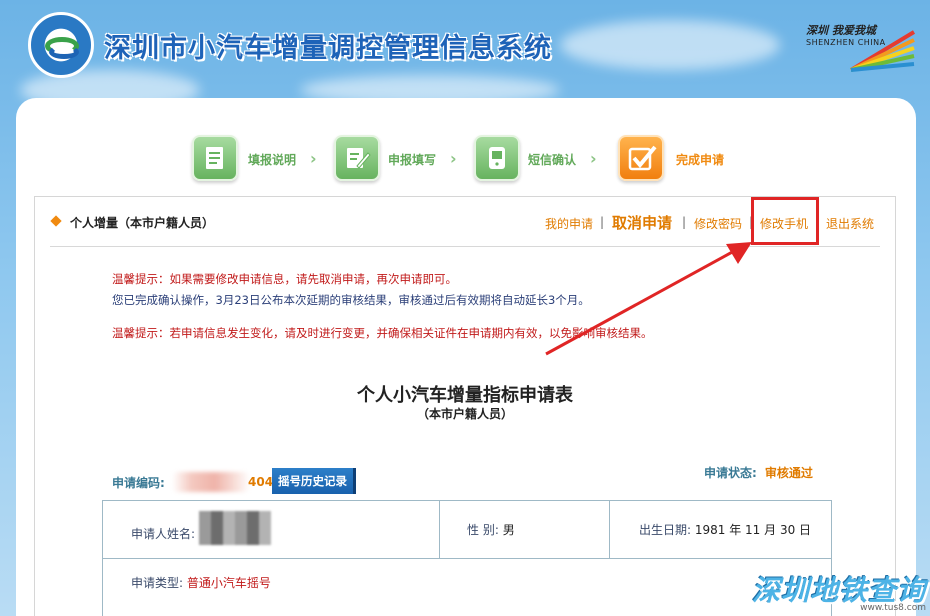  Describe the element at coordinates (464, 414) in the screenshot. I see `form-subtitle: （本市户籍人员）` at that location.